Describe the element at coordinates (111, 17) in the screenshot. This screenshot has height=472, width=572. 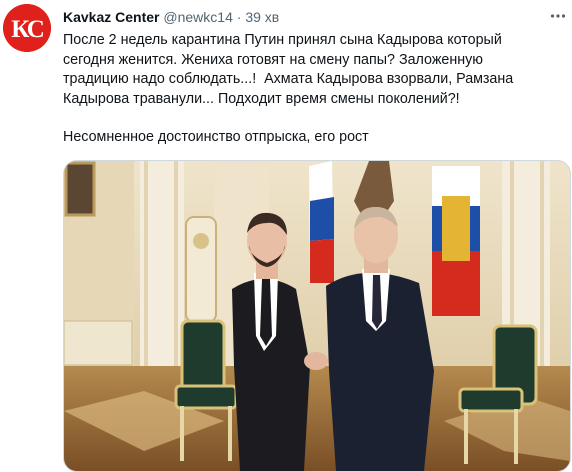
I see `author-name: Kavkaz Center` at that location.